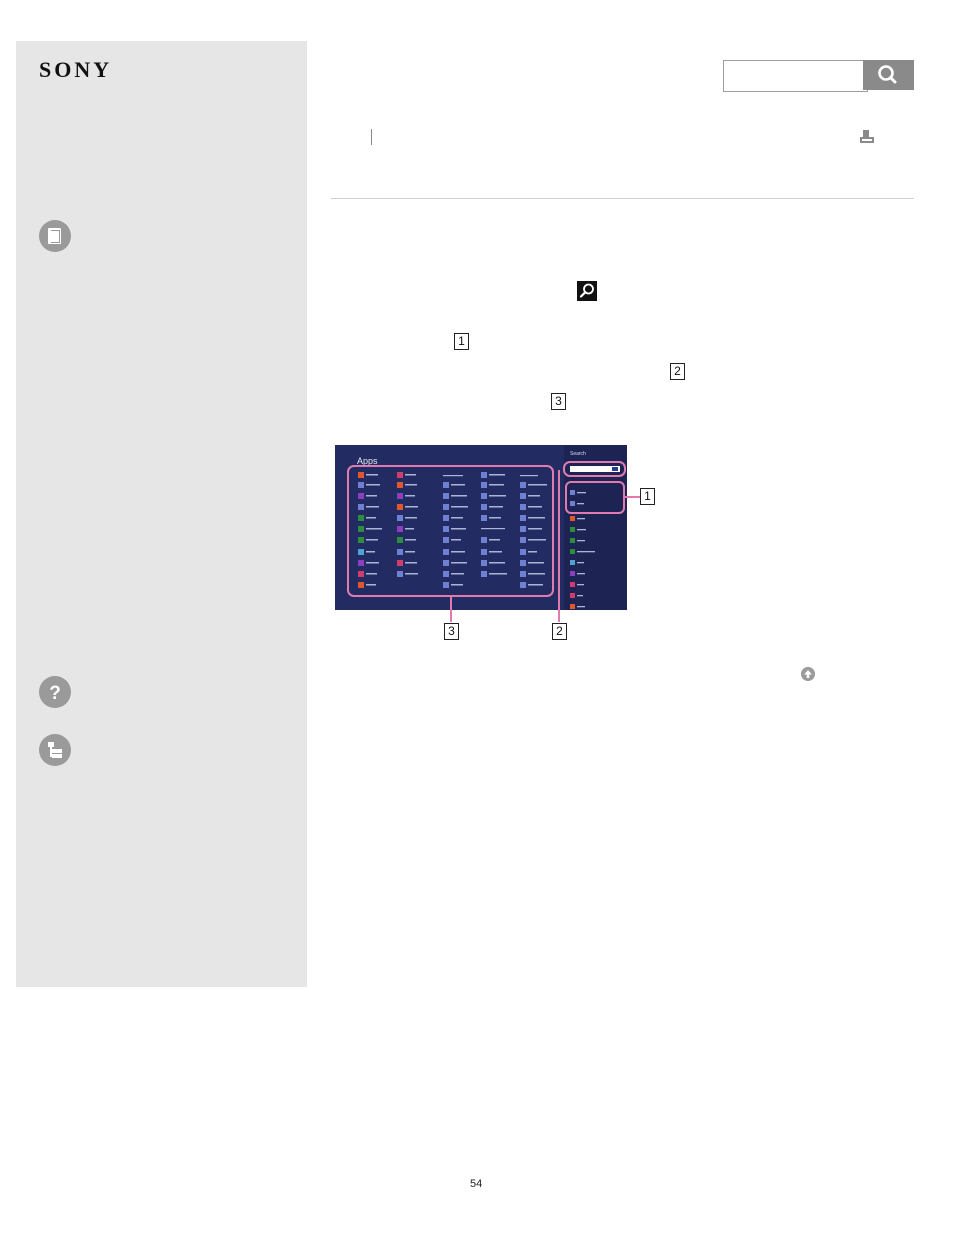  What do you see at coordinates (55, 750) in the screenshot?
I see `contents-tree-icon` at bounding box center [55, 750].